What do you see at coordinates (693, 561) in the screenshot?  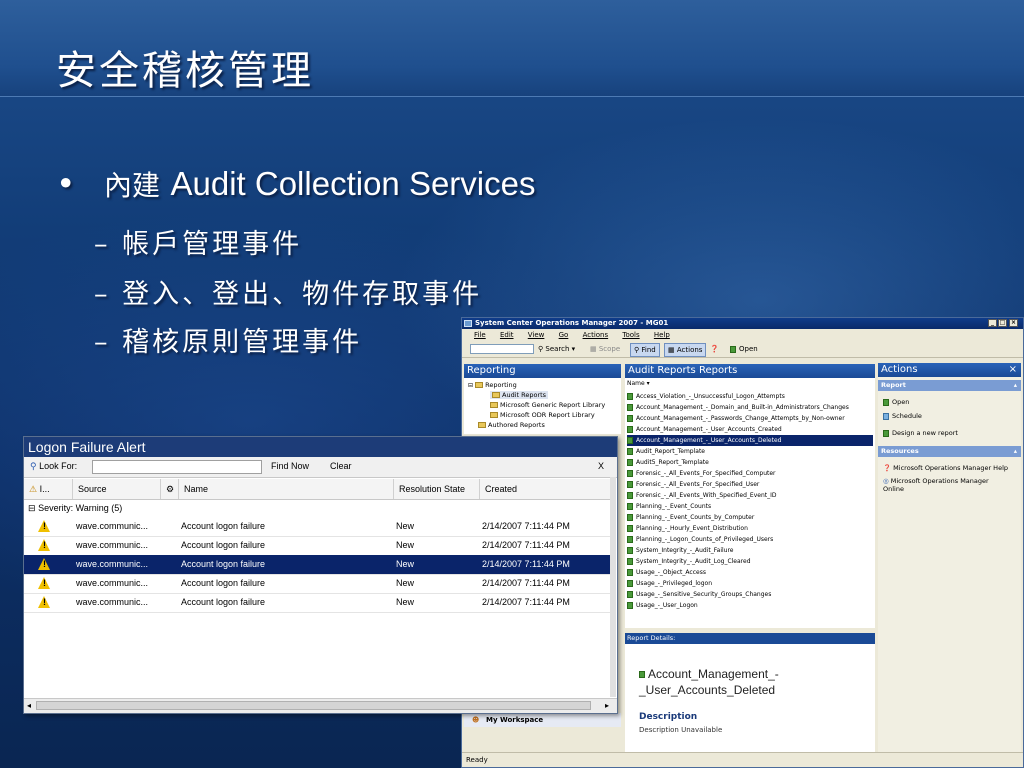 I see `report-name: System_Integrity_-_Audit_Log_Cleared` at bounding box center [693, 561].